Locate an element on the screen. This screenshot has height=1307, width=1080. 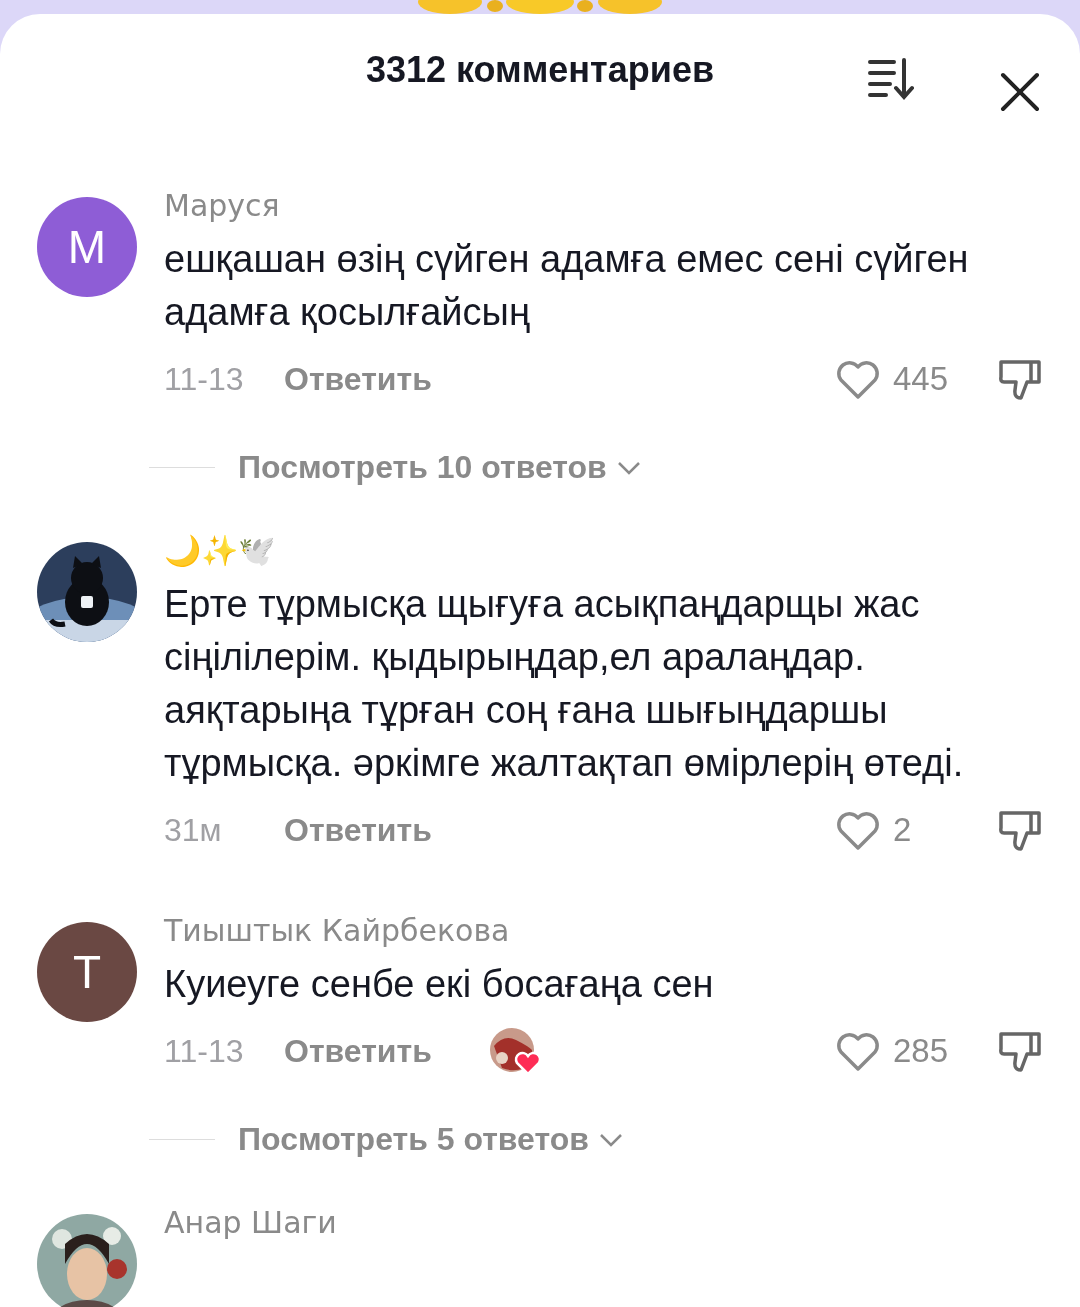
username: Анар Шаги is located at coordinates (603, 1223).